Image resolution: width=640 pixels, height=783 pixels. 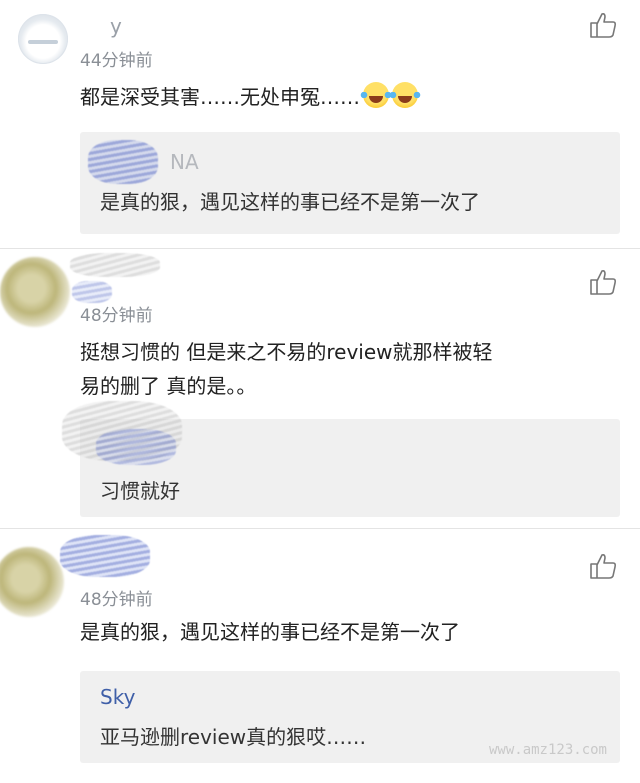 I want to click on author-name: y, so click(x=116, y=26).